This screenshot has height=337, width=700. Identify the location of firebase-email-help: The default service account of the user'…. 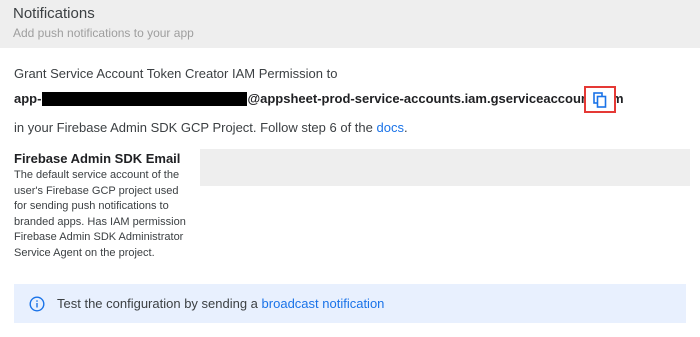
(100, 214).